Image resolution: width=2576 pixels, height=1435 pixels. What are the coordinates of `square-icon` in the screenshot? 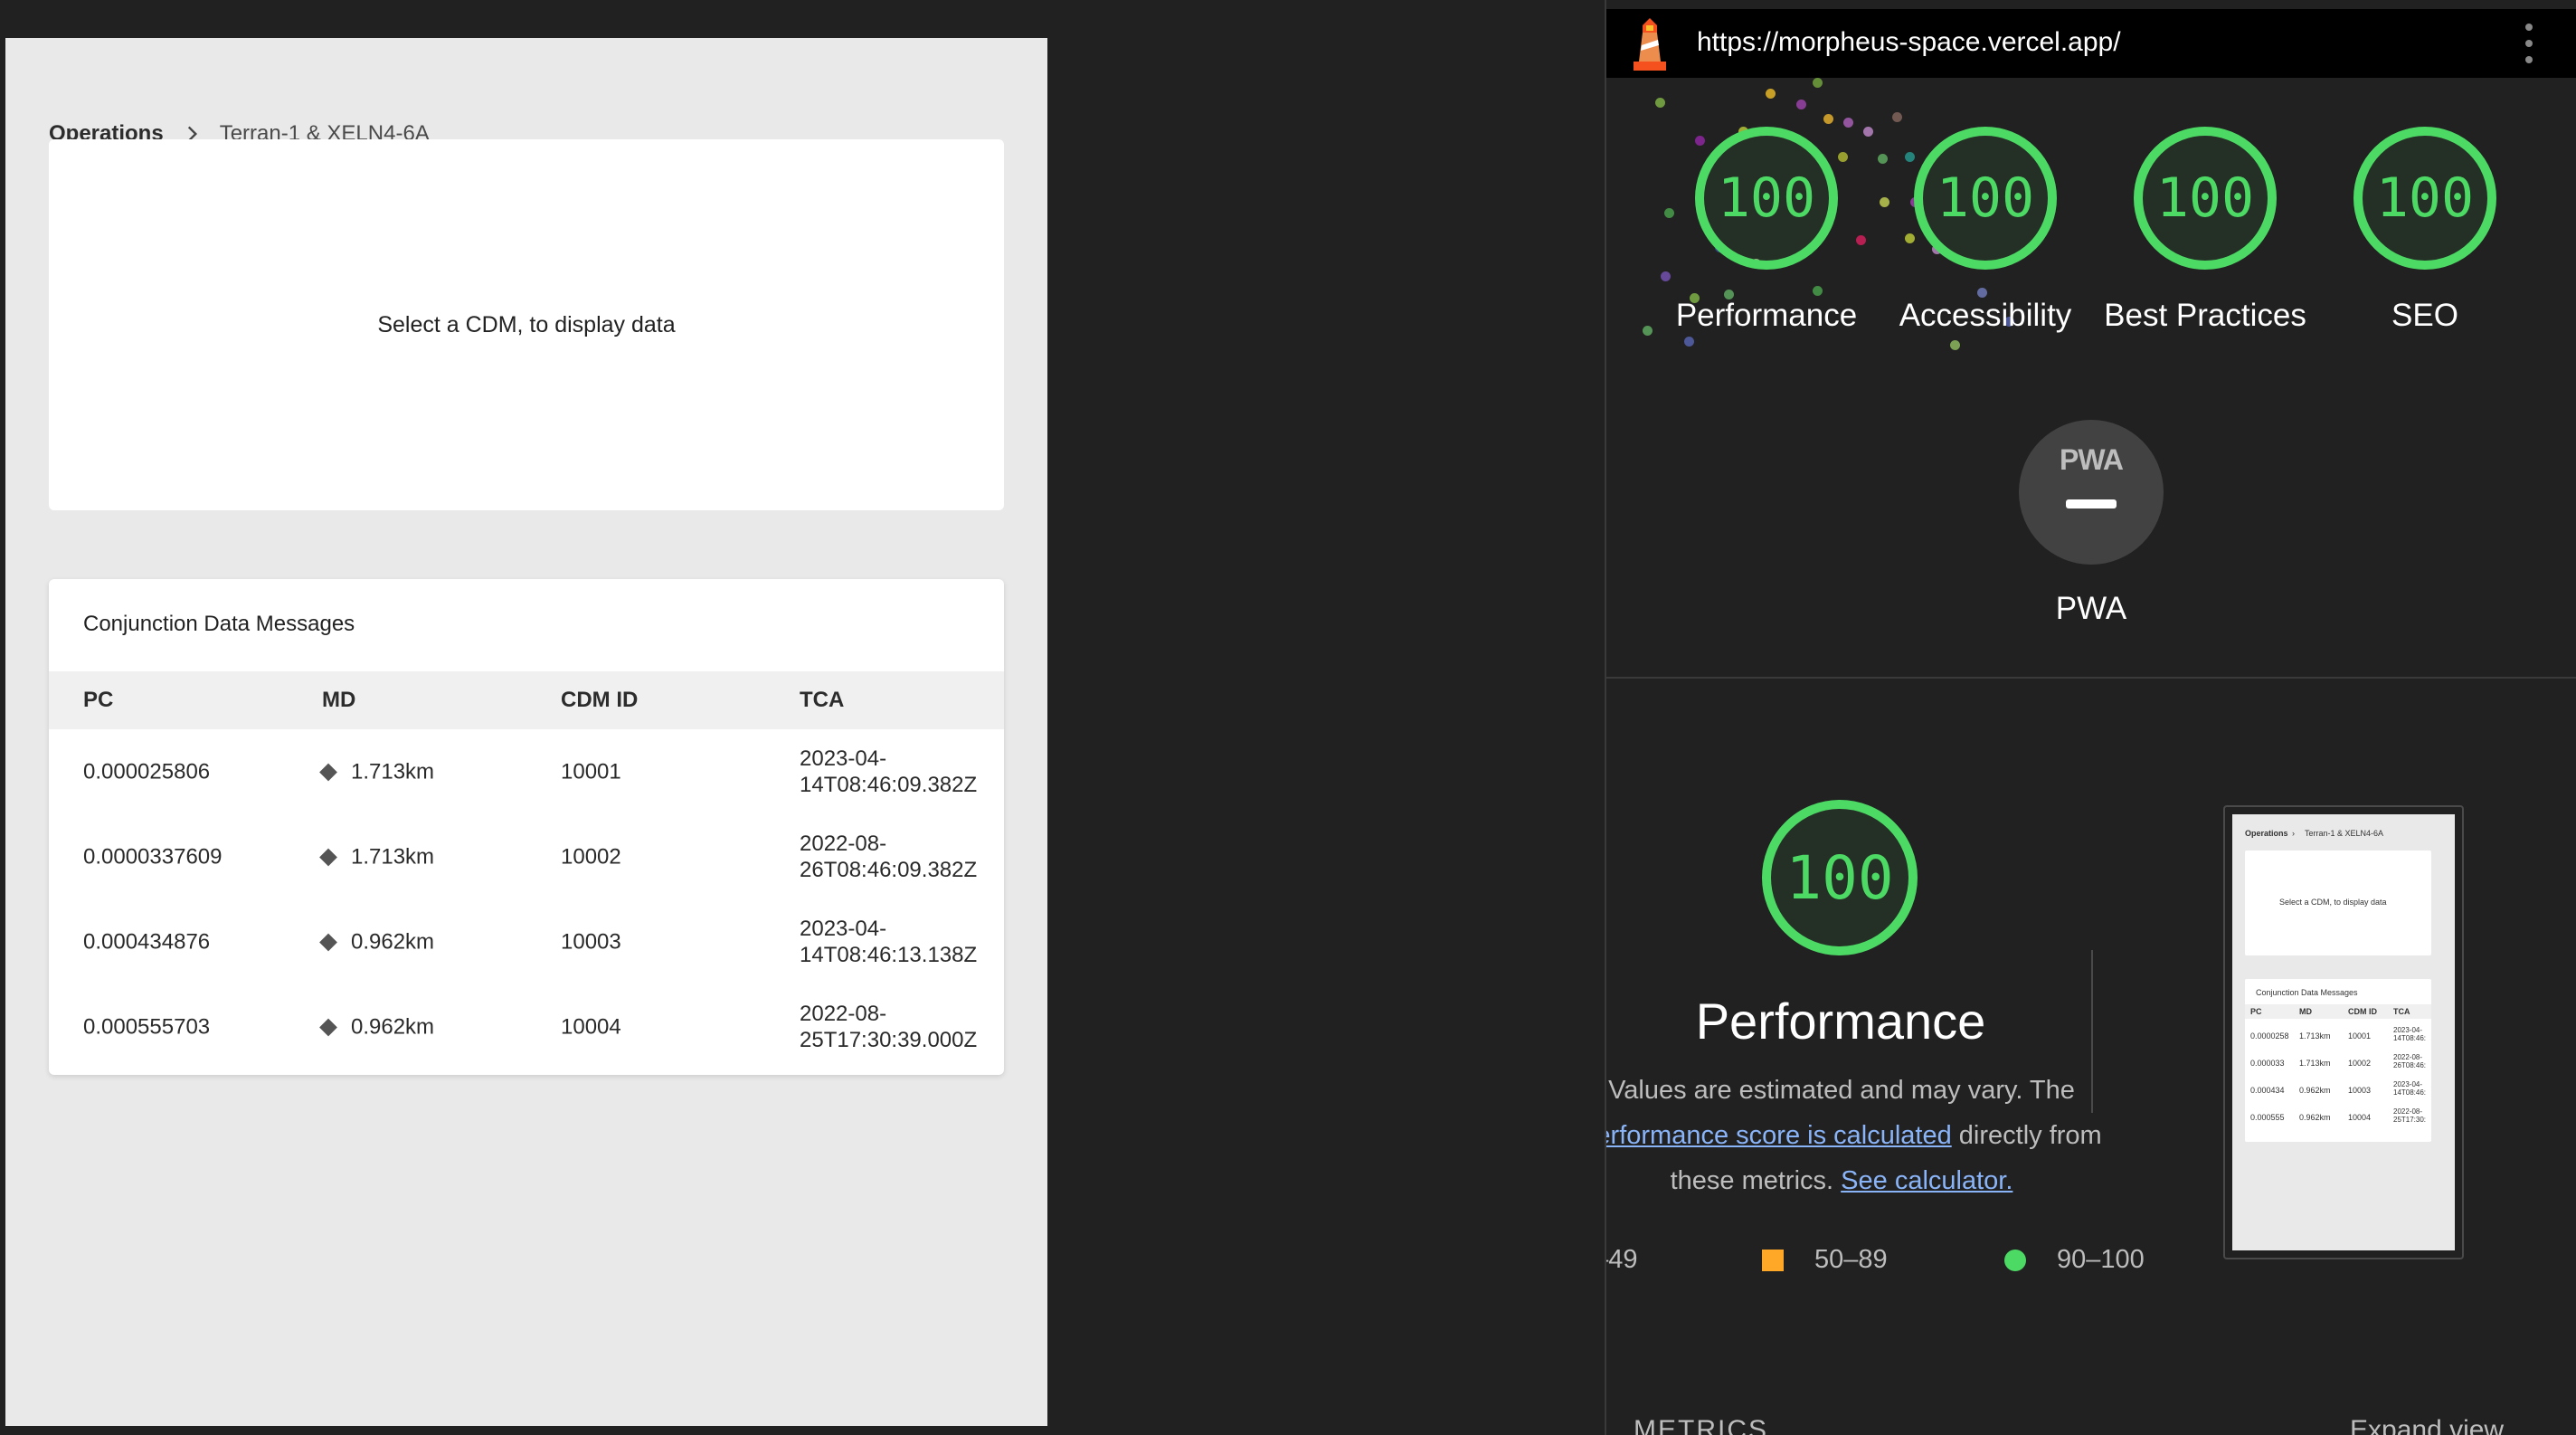 It's located at (1773, 1260).